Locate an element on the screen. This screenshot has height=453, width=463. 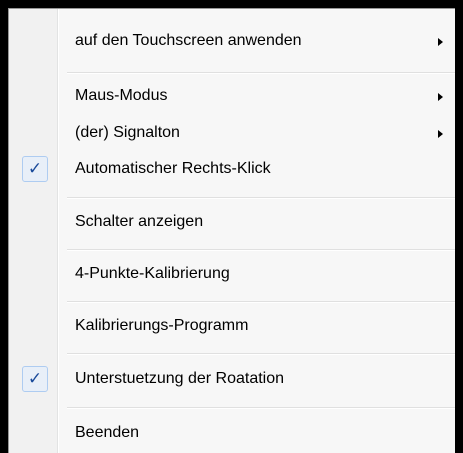
menu-item-label: Schalter anzeigen is located at coordinates (139, 221).